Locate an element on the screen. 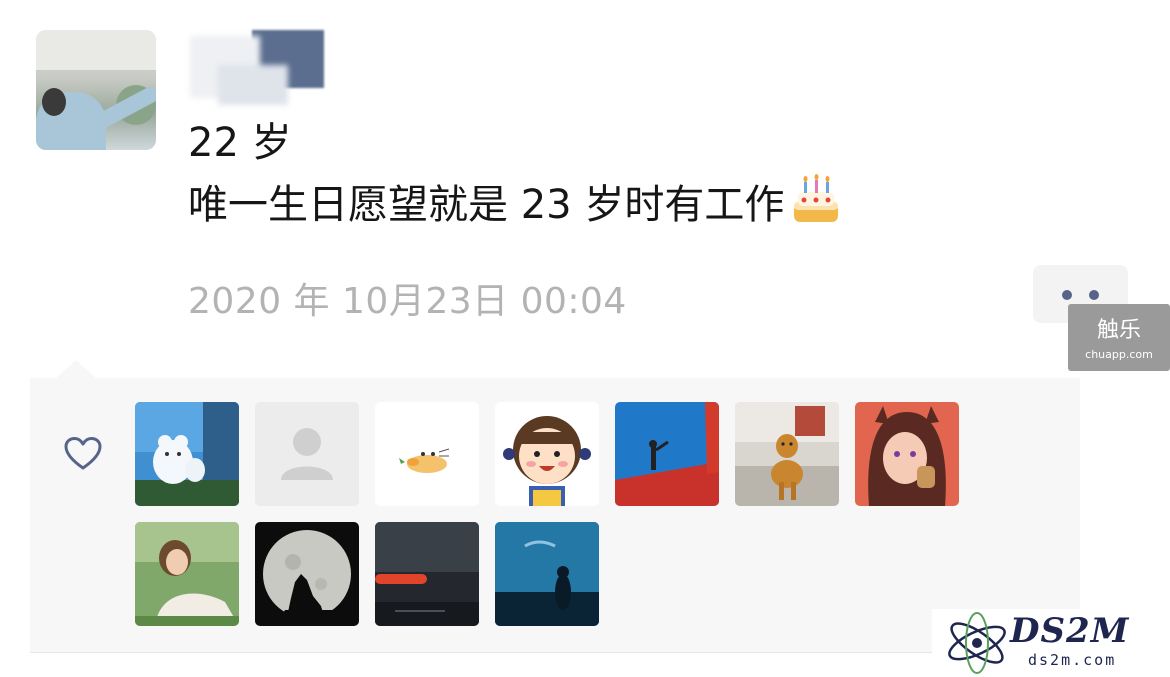  avatar-head is located at coordinates (54, 102).